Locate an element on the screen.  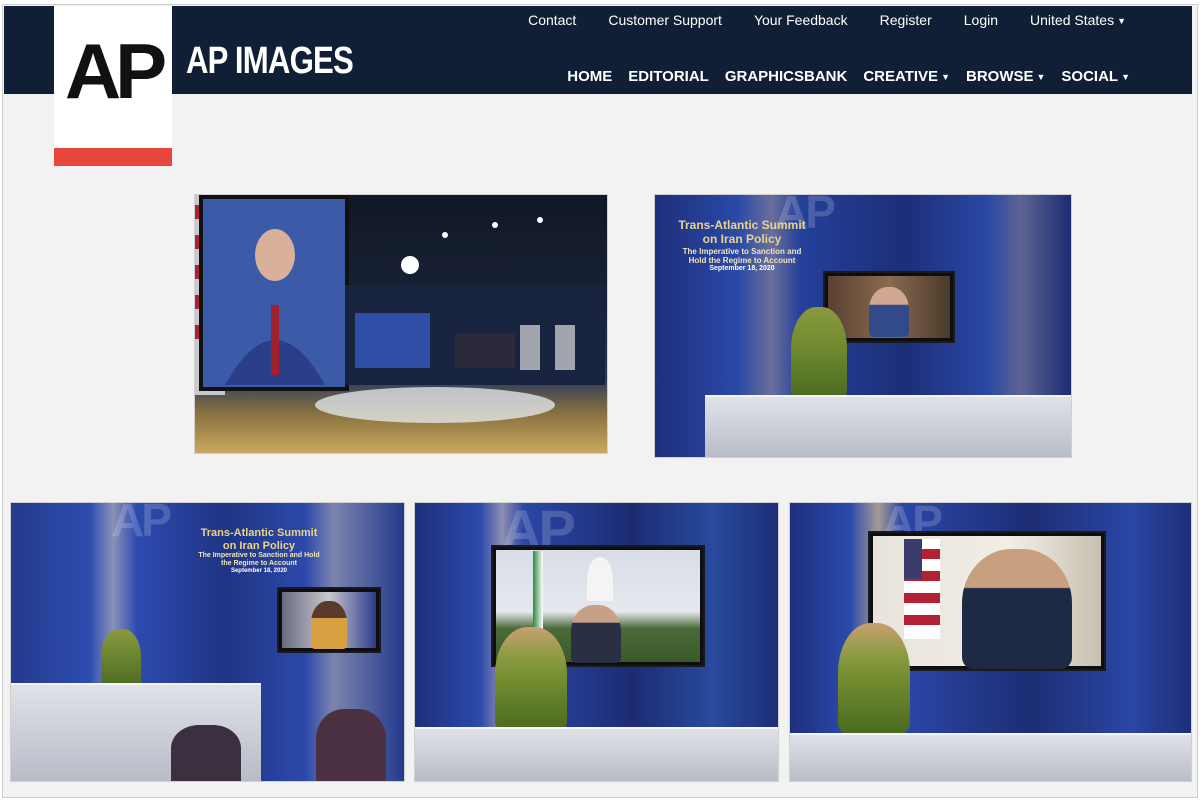
nav-login: Login is located at coordinates (981, 20).